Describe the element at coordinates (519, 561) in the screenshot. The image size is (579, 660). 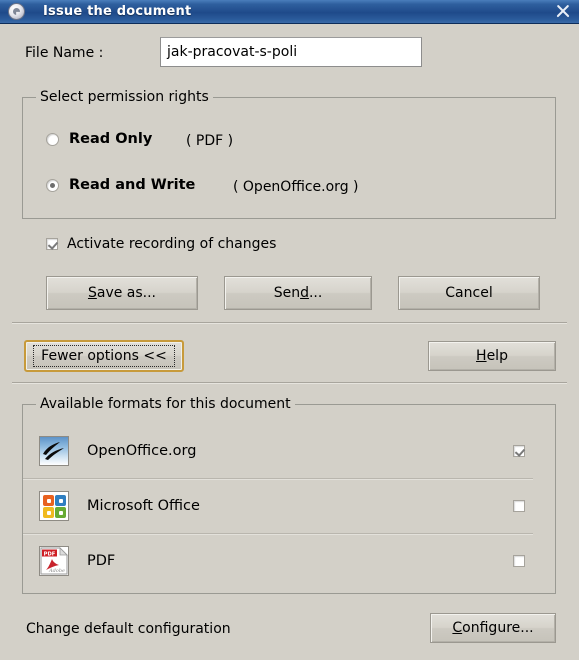
I see `format-checkbox-pdf` at that location.